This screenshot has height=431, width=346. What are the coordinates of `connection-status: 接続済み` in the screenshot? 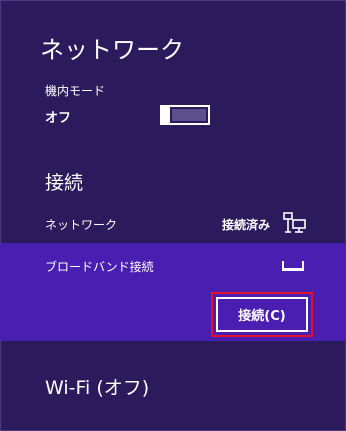 It's located at (245, 225).